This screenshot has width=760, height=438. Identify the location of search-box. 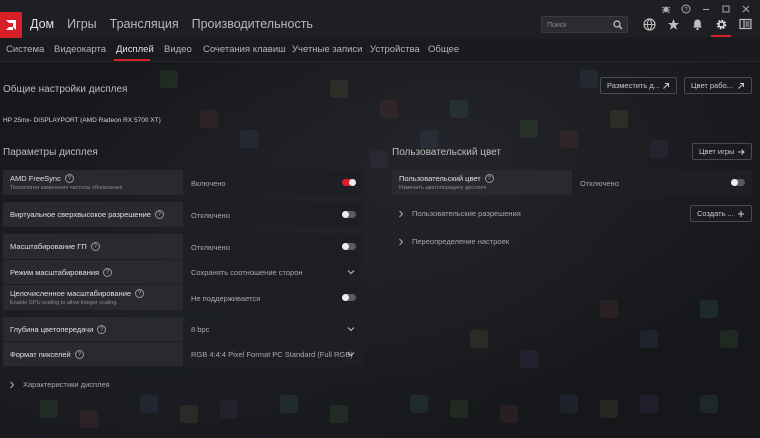
(584, 24).